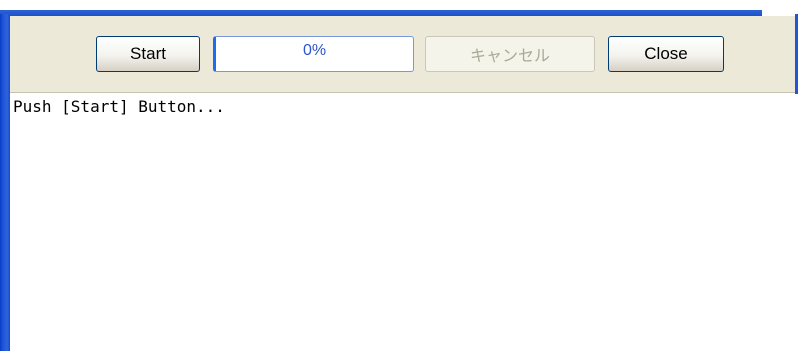 This screenshot has width=798, height=351. Describe the element at coordinates (148, 54) in the screenshot. I see `start-button: Start` at that location.